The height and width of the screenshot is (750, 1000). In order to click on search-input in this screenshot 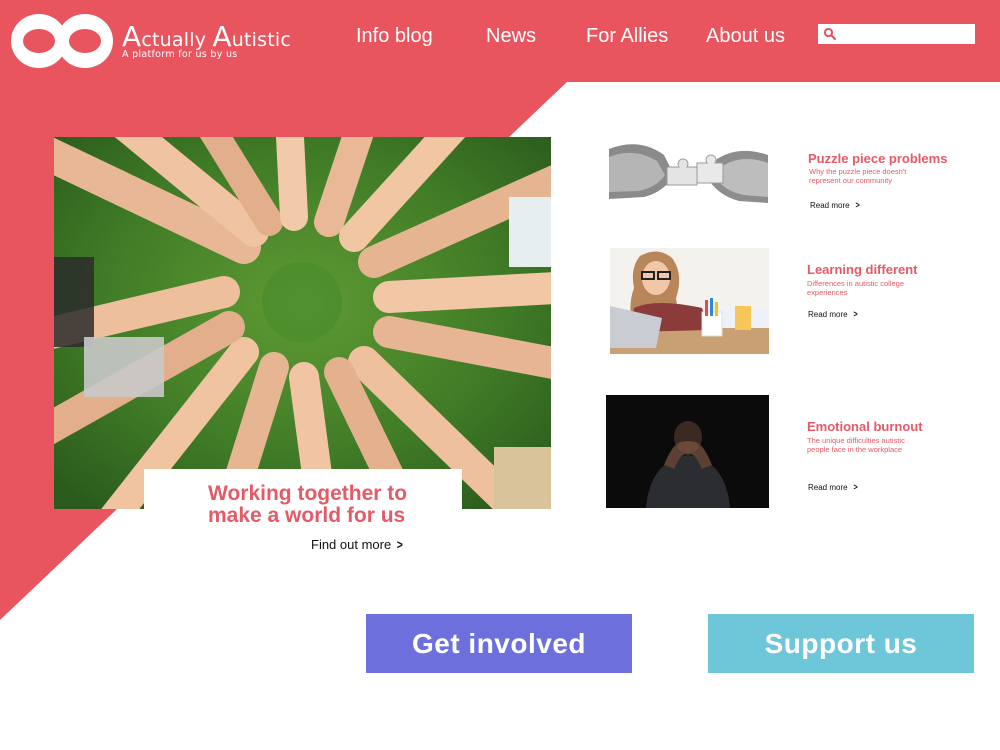, I will do `click(905, 34)`.